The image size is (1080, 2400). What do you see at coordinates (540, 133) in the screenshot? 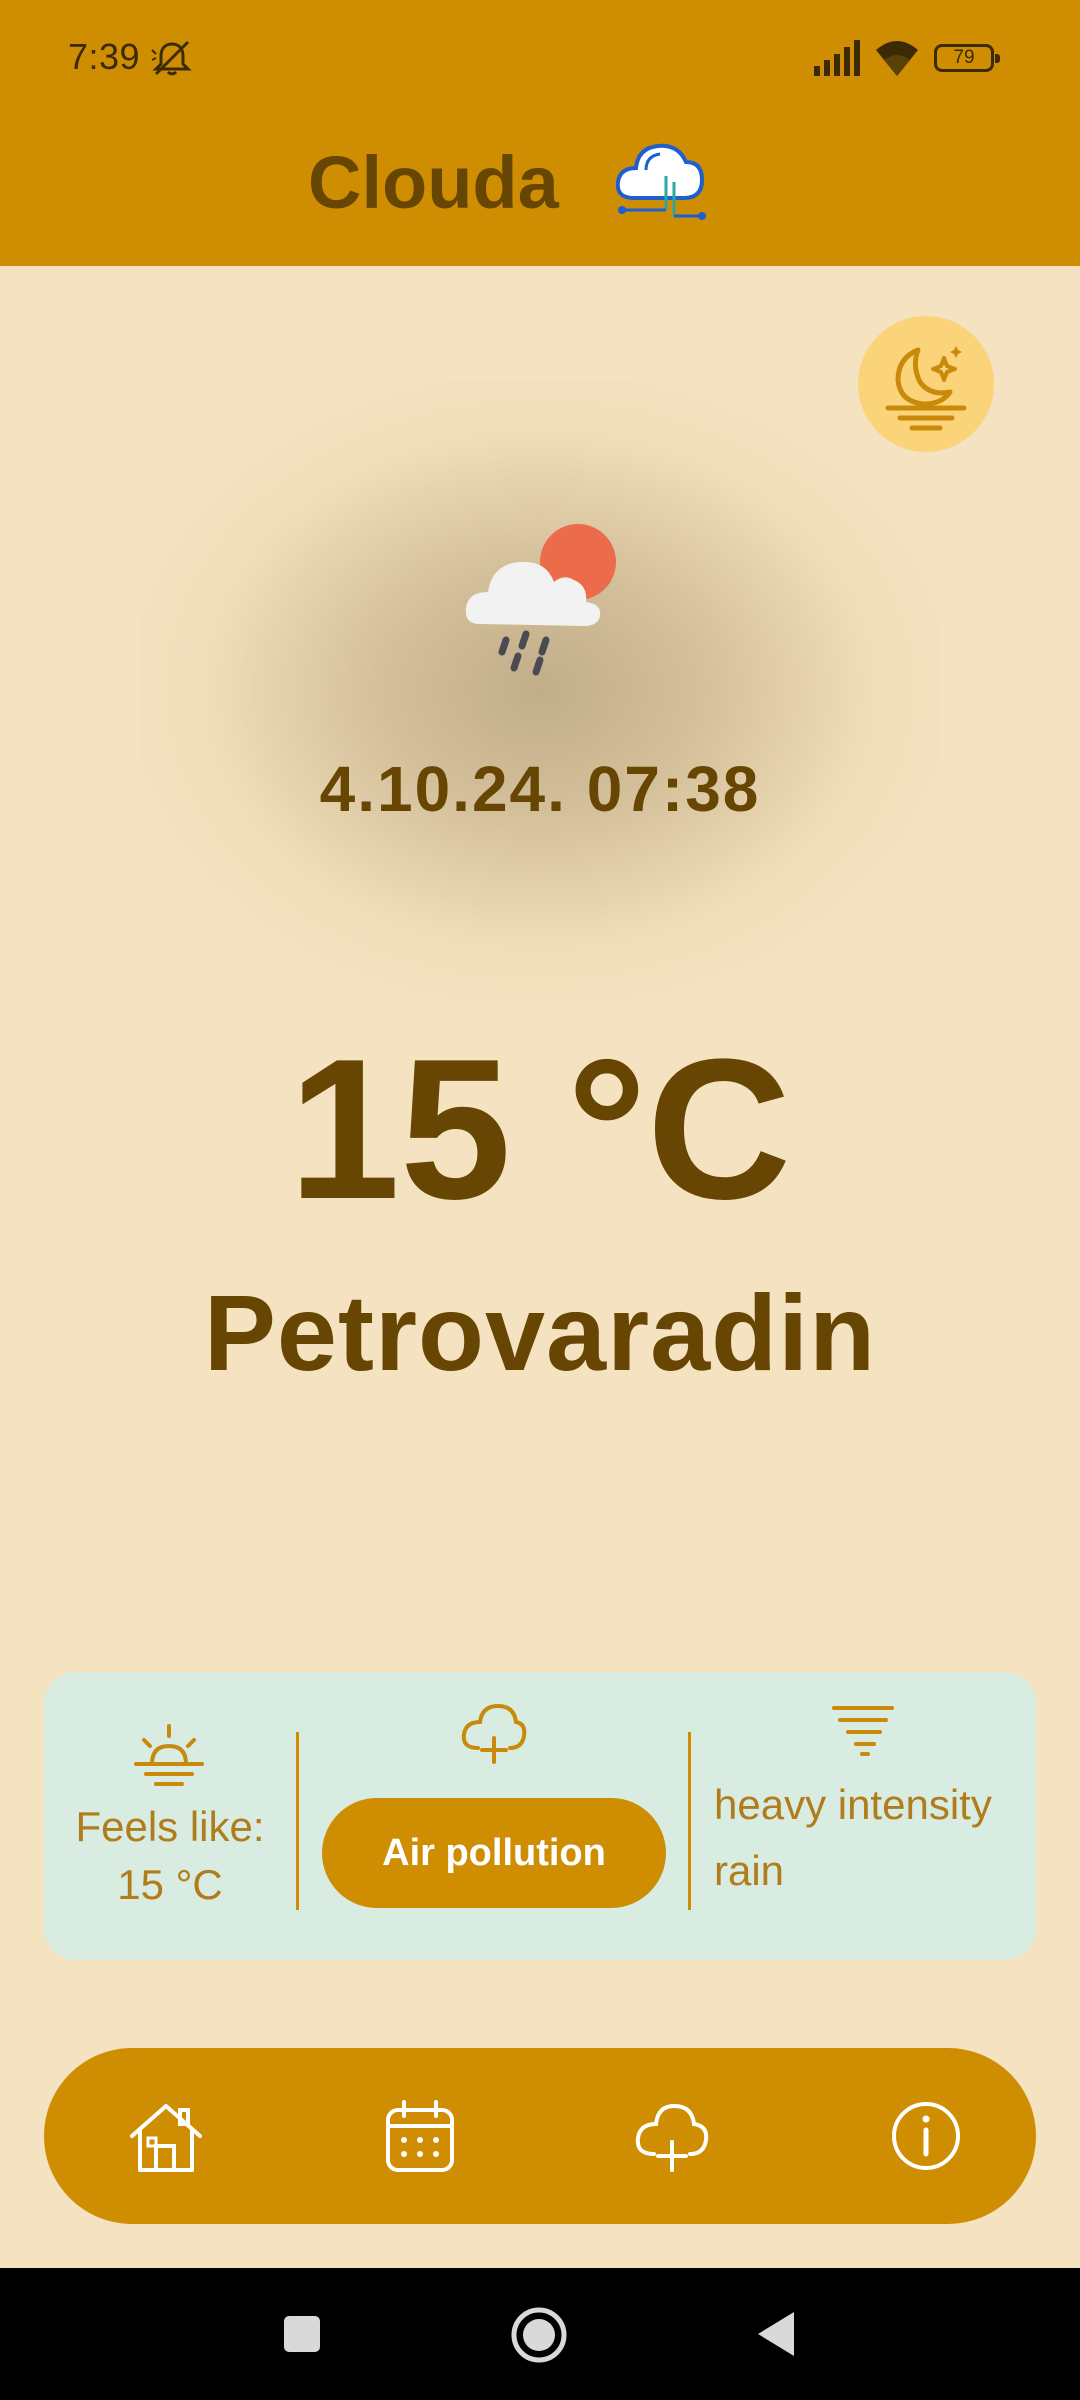
I see `app-header: 7:39 79 Clouda` at bounding box center [540, 133].